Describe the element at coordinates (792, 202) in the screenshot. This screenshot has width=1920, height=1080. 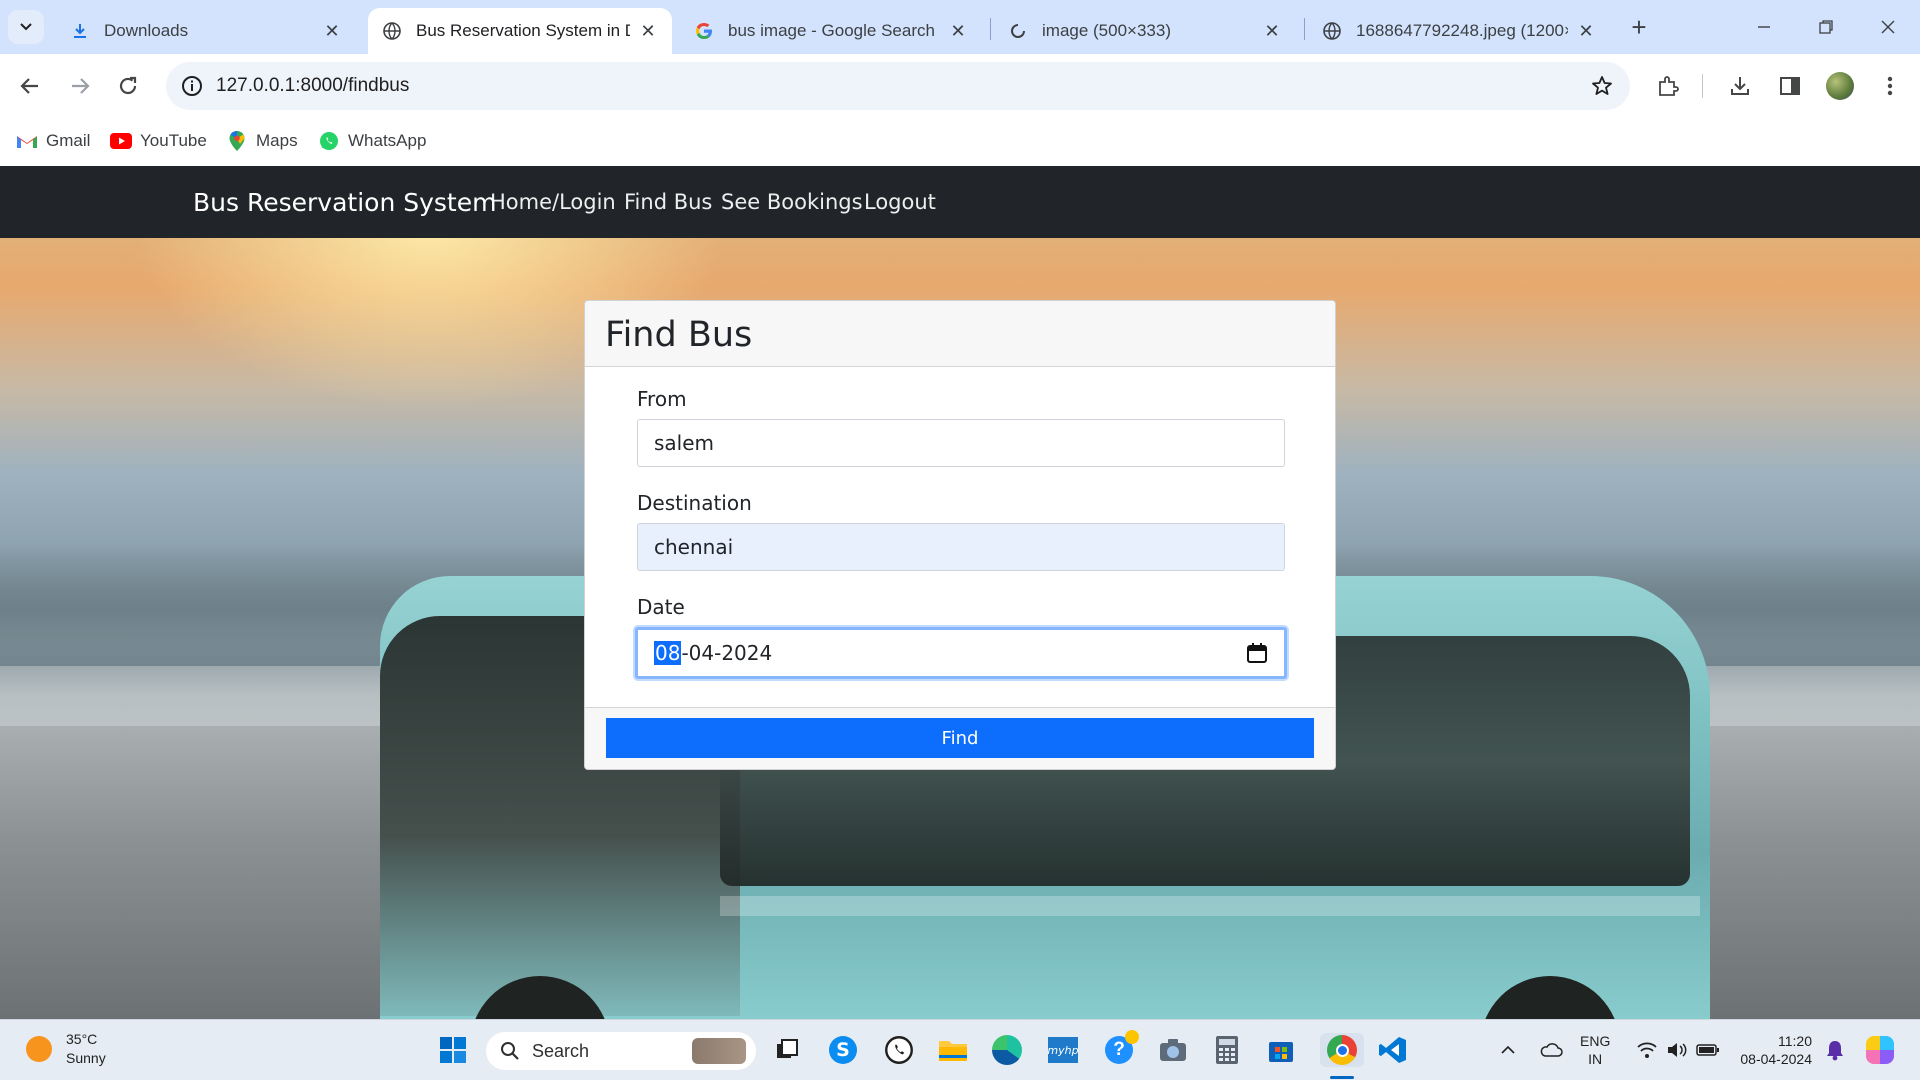
I see `nav-link-see-bookings: See Bookings` at that location.